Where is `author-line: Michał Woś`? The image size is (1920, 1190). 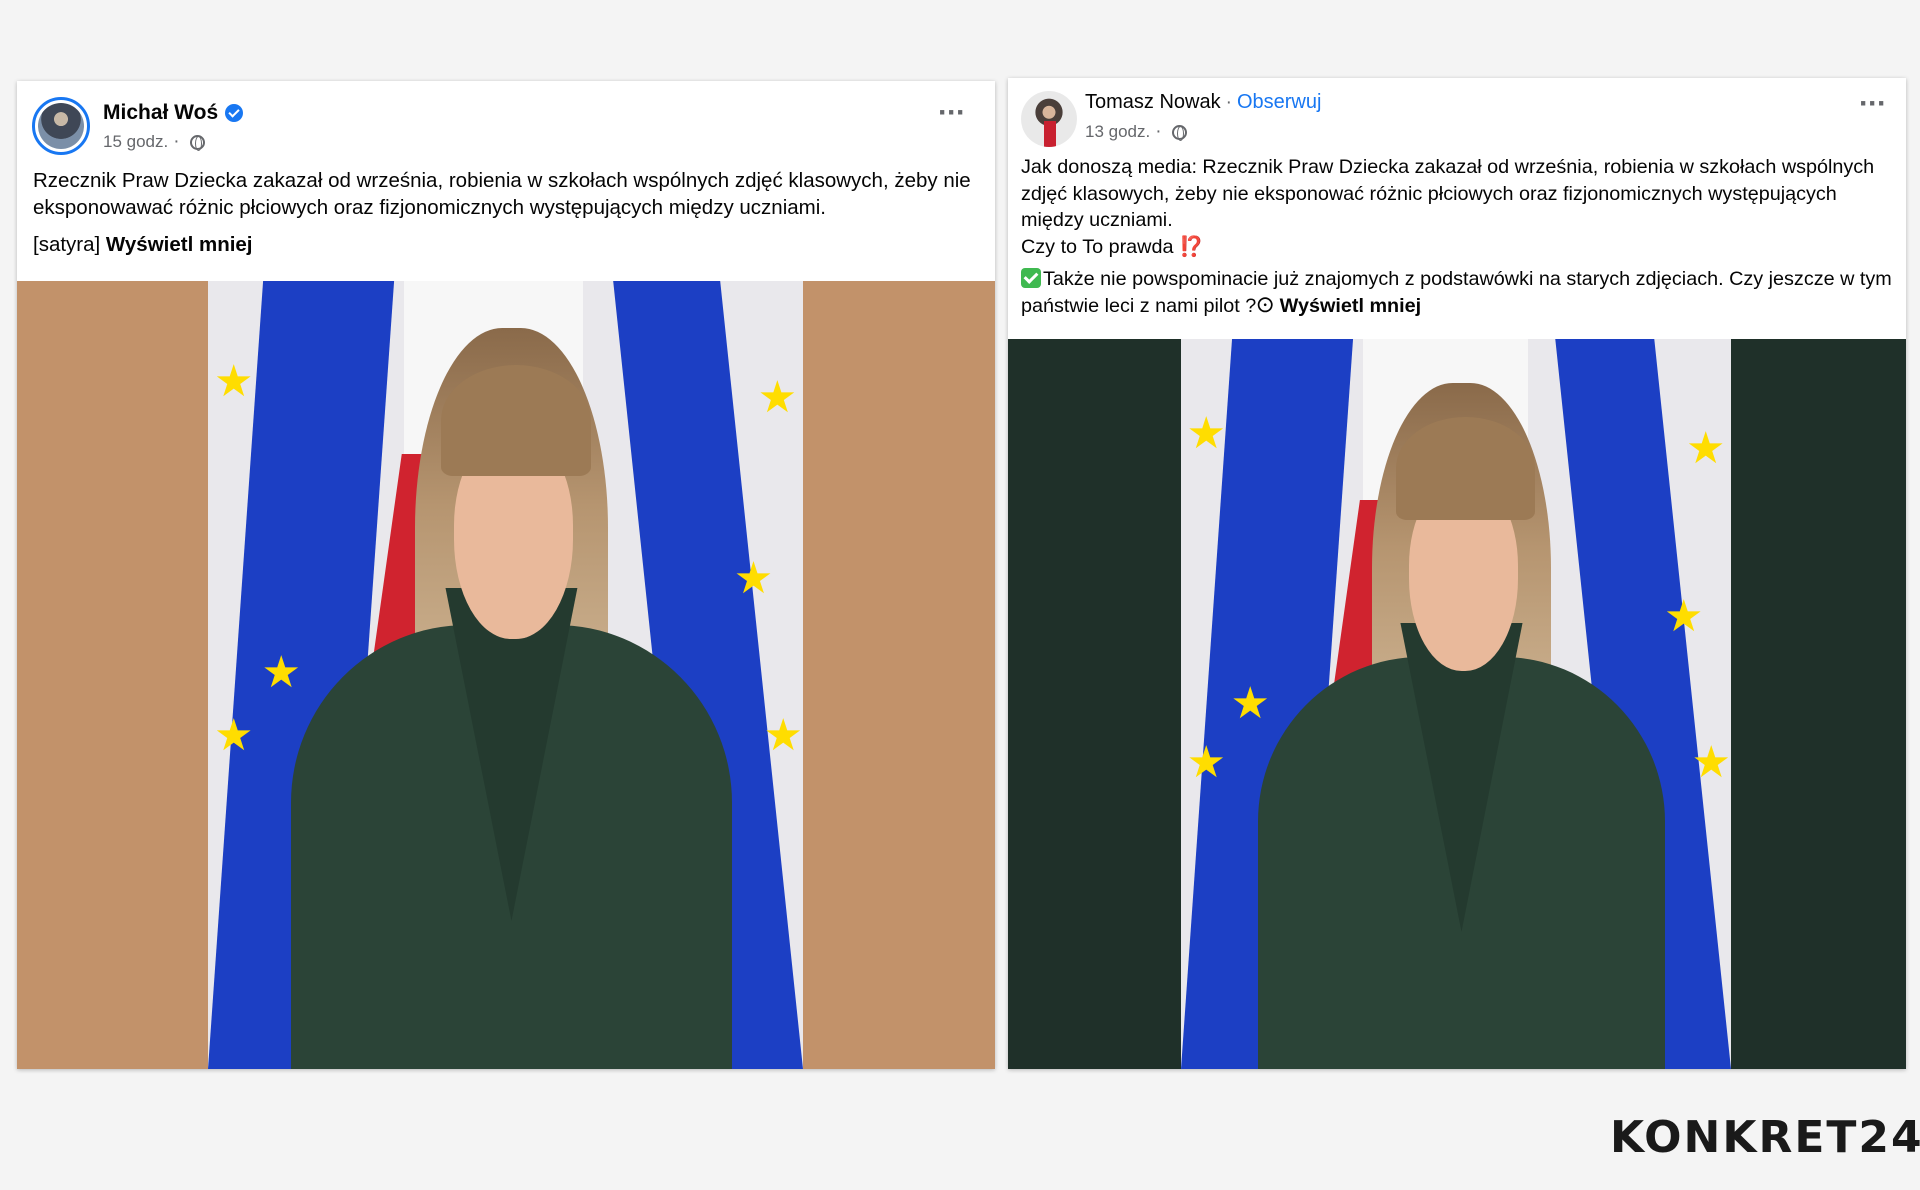
author-line: Michał Woś is located at coordinates (173, 113).